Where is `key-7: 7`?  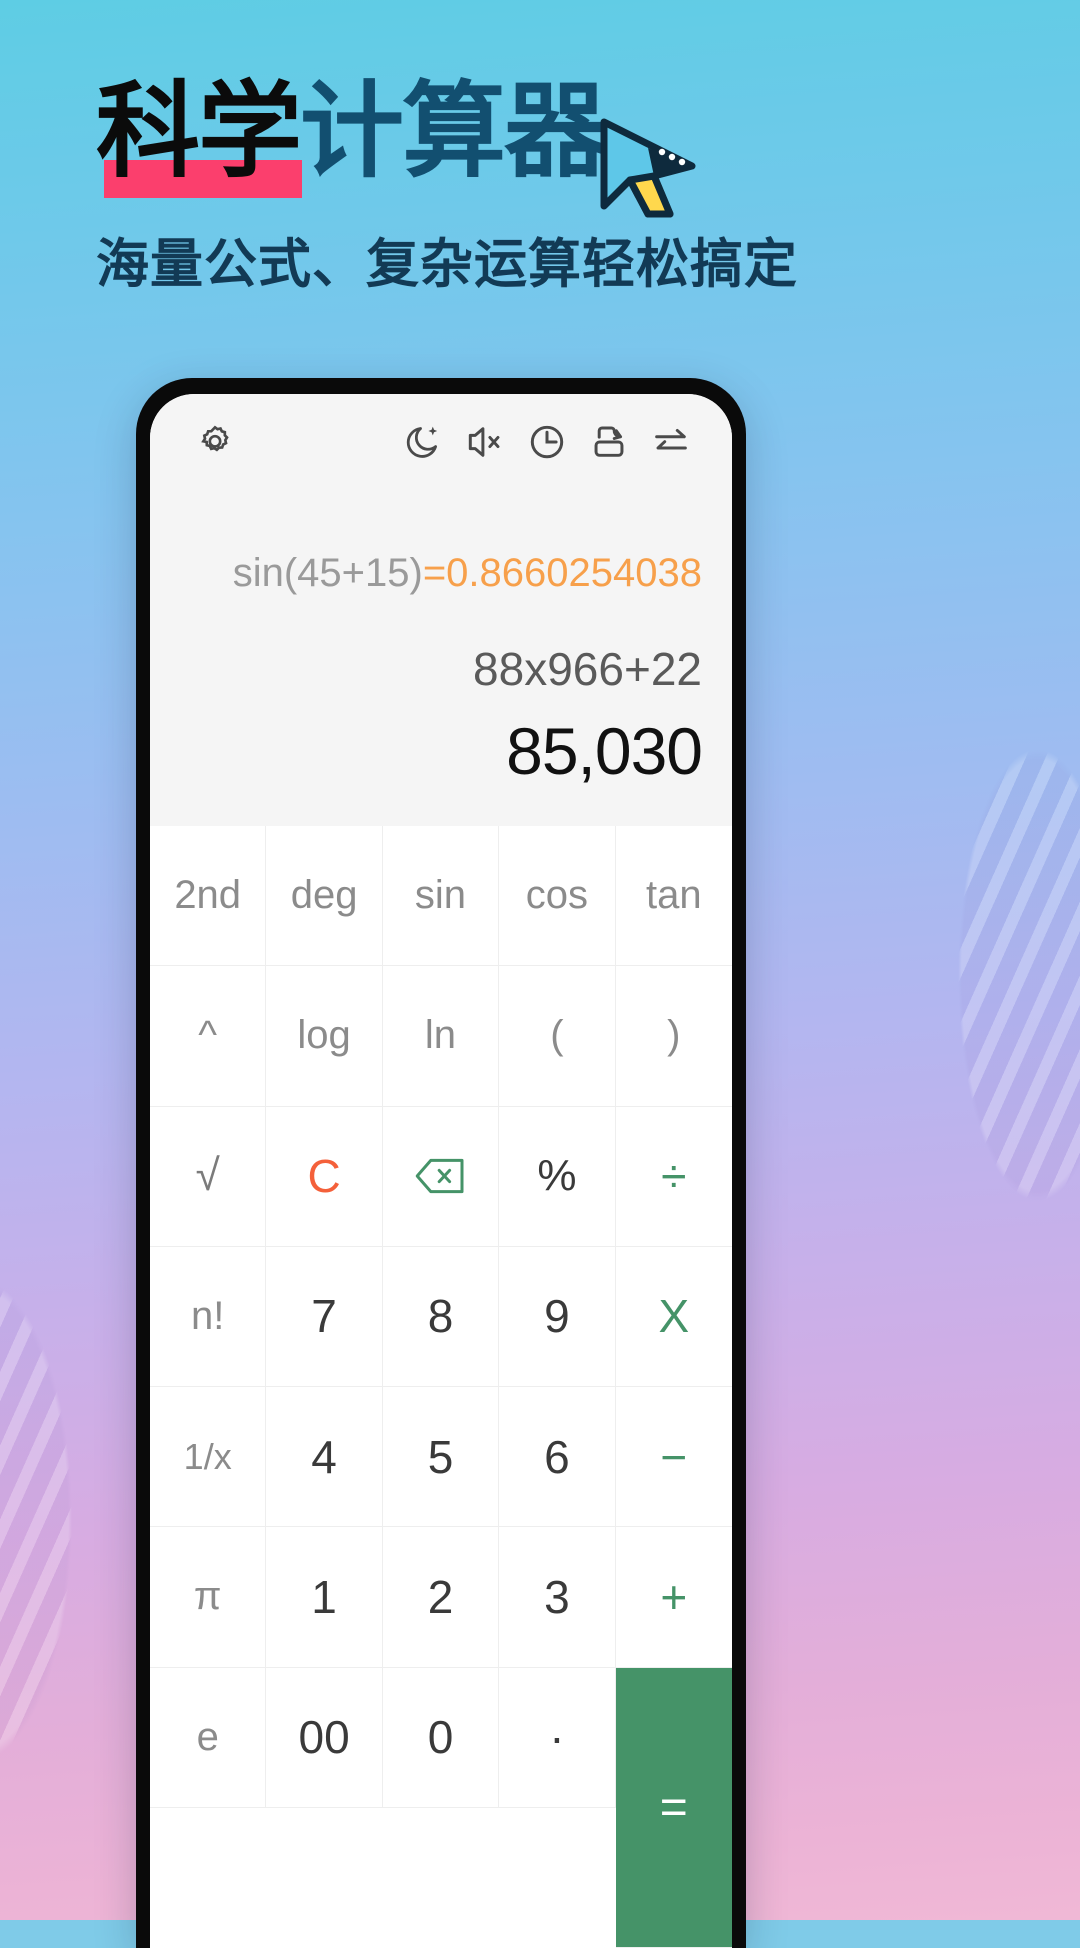 key-7: 7 is located at coordinates (324, 1317).